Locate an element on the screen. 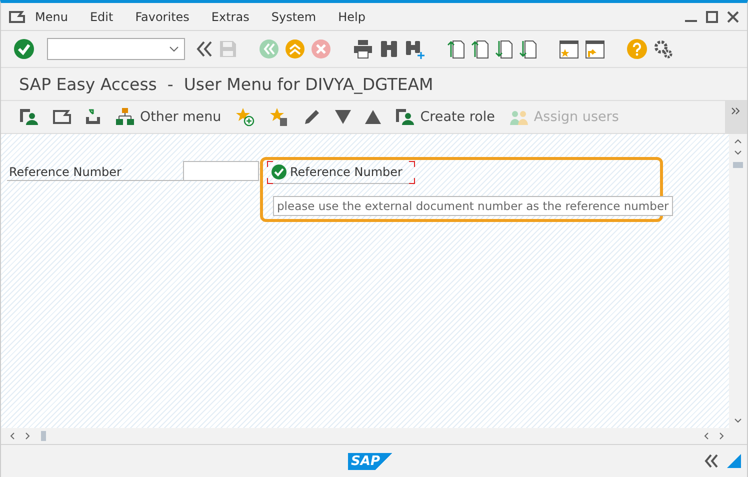 This screenshot has height=477, width=748. checkbox is located at coordinates (279, 172).